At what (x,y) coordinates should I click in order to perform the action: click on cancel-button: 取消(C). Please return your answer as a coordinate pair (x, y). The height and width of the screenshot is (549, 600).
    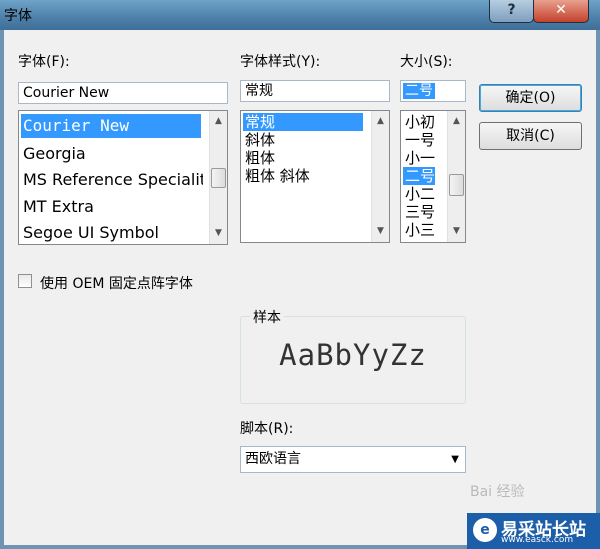
    Looking at the image, I should click on (530, 136).